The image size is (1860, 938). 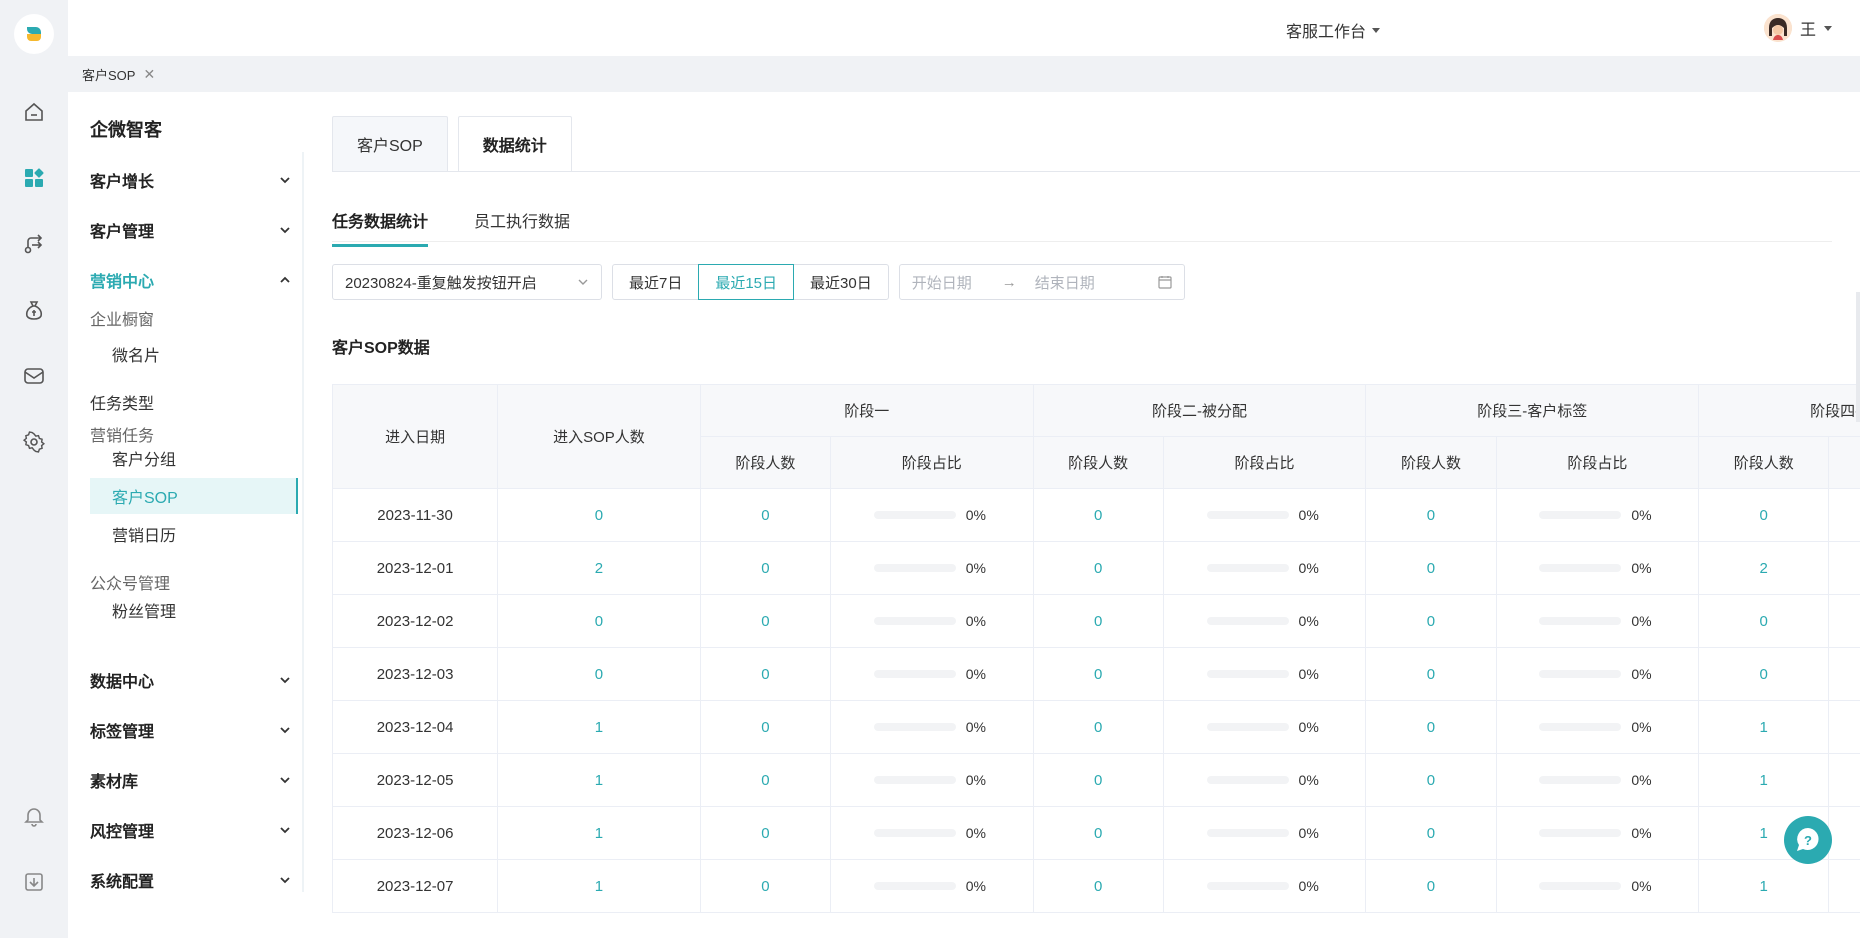 What do you see at coordinates (190, 880) in the screenshot?
I see `menu-system-config: 系统配置` at bounding box center [190, 880].